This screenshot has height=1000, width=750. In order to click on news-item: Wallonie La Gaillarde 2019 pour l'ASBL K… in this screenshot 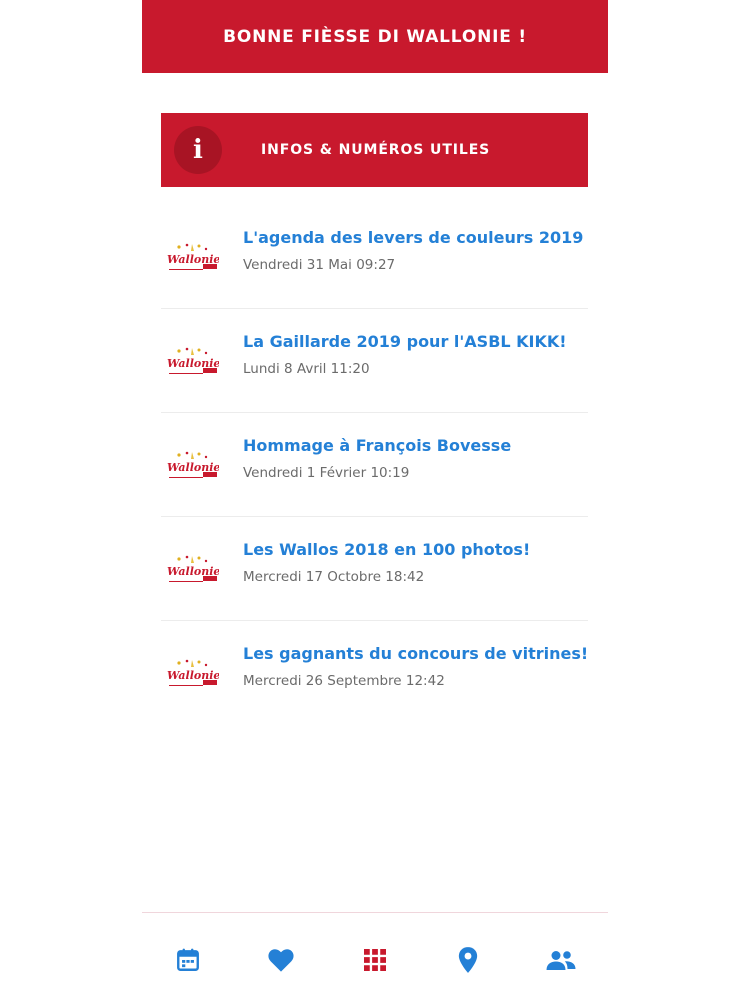, I will do `click(374, 361)`.